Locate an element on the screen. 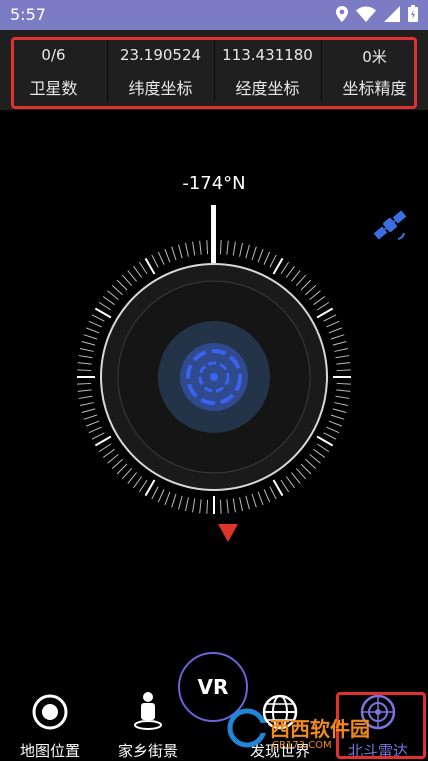 The width and height of the screenshot is (428, 761). battery-icon is located at coordinates (413, 13).